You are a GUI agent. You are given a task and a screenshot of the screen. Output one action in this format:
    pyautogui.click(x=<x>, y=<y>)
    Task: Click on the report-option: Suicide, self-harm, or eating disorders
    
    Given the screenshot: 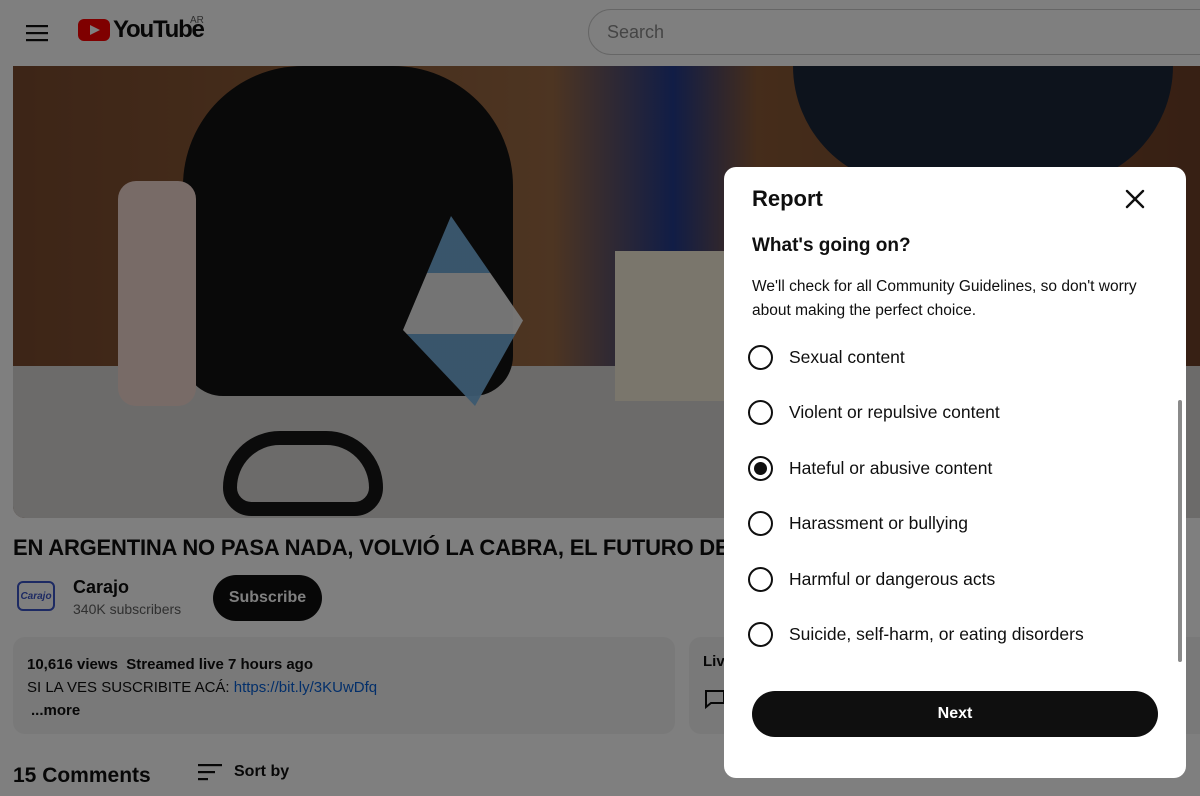 What is the action you would take?
    pyautogui.click(x=958, y=634)
    